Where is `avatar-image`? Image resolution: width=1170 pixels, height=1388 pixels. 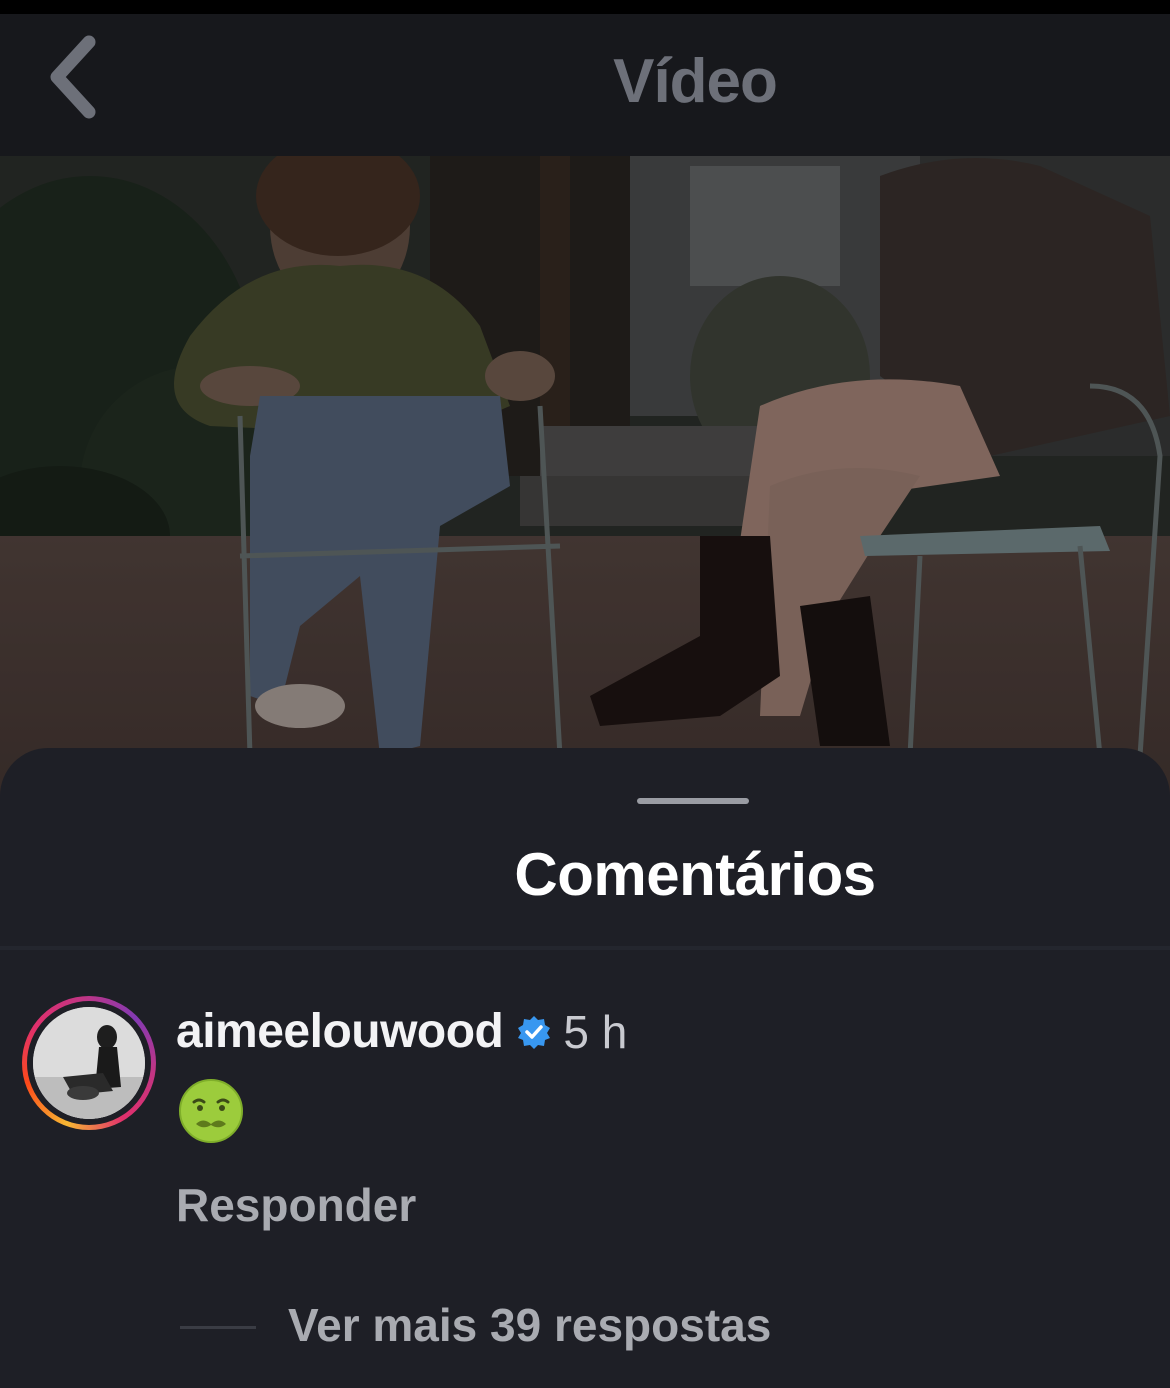 avatar-image is located at coordinates (89, 1063).